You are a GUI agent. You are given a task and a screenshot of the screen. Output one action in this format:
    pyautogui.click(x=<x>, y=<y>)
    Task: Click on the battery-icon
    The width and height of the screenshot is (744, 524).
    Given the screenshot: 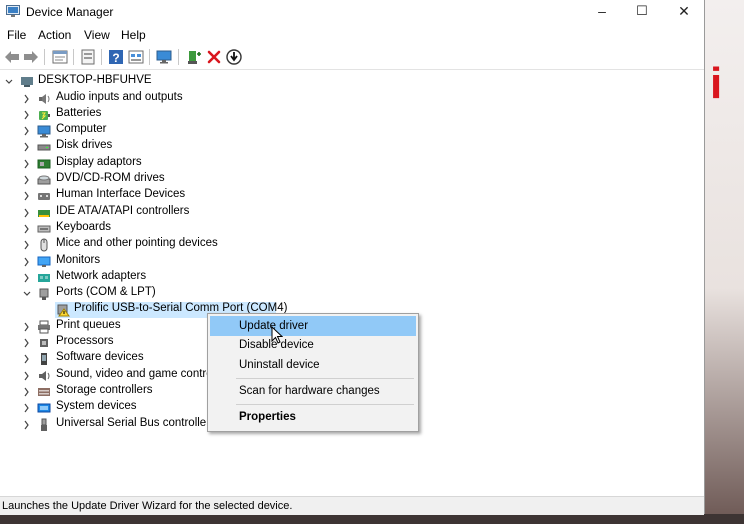 What is the action you would take?
    pyautogui.click(x=44, y=115)
    